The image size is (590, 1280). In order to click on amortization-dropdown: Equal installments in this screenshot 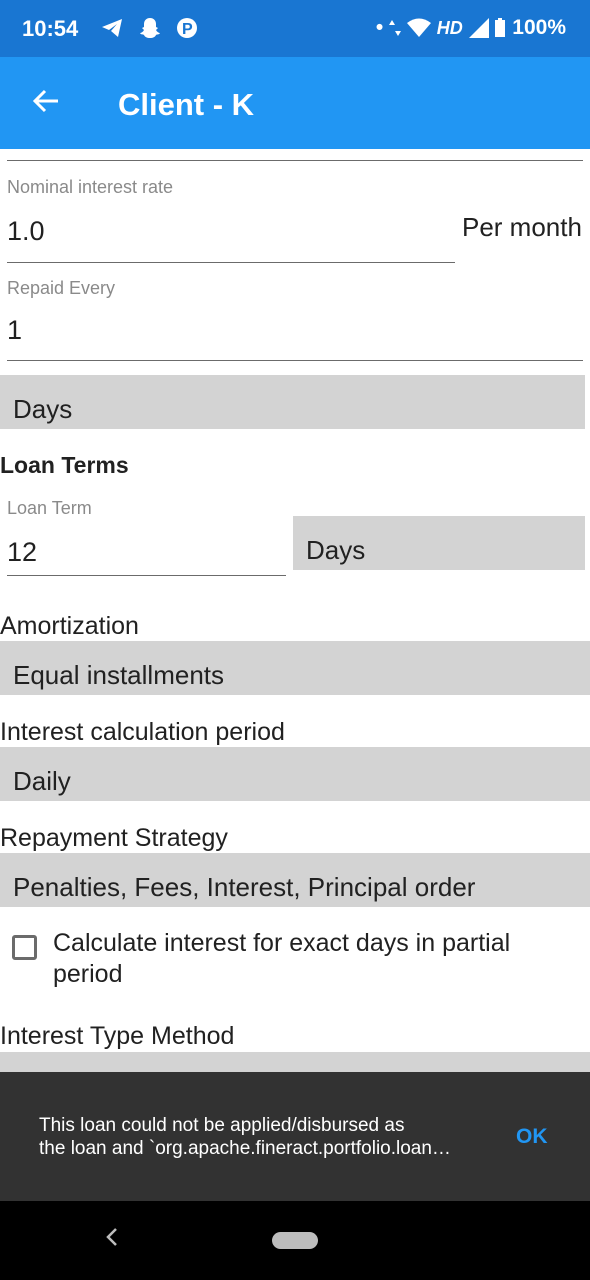, I will do `click(295, 668)`.